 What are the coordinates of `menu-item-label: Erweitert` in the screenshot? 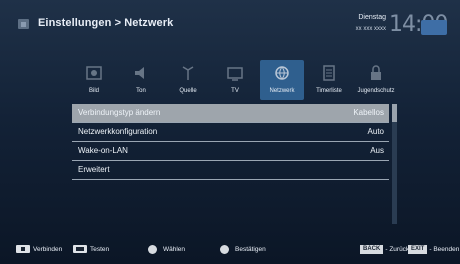 It's located at (94, 169).